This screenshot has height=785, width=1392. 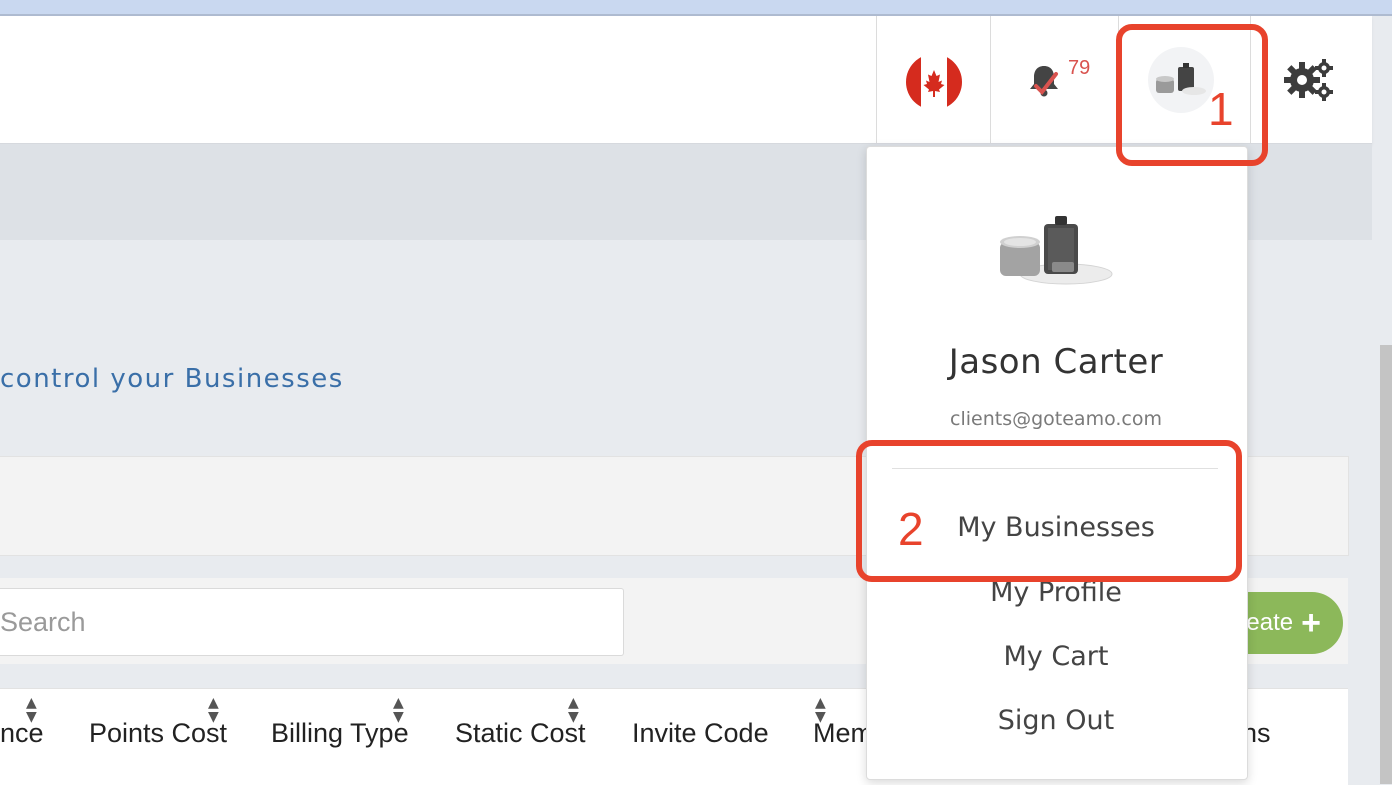 What do you see at coordinates (1079, 68) in the screenshot?
I see `notification-count: 79` at bounding box center [1079, 68].